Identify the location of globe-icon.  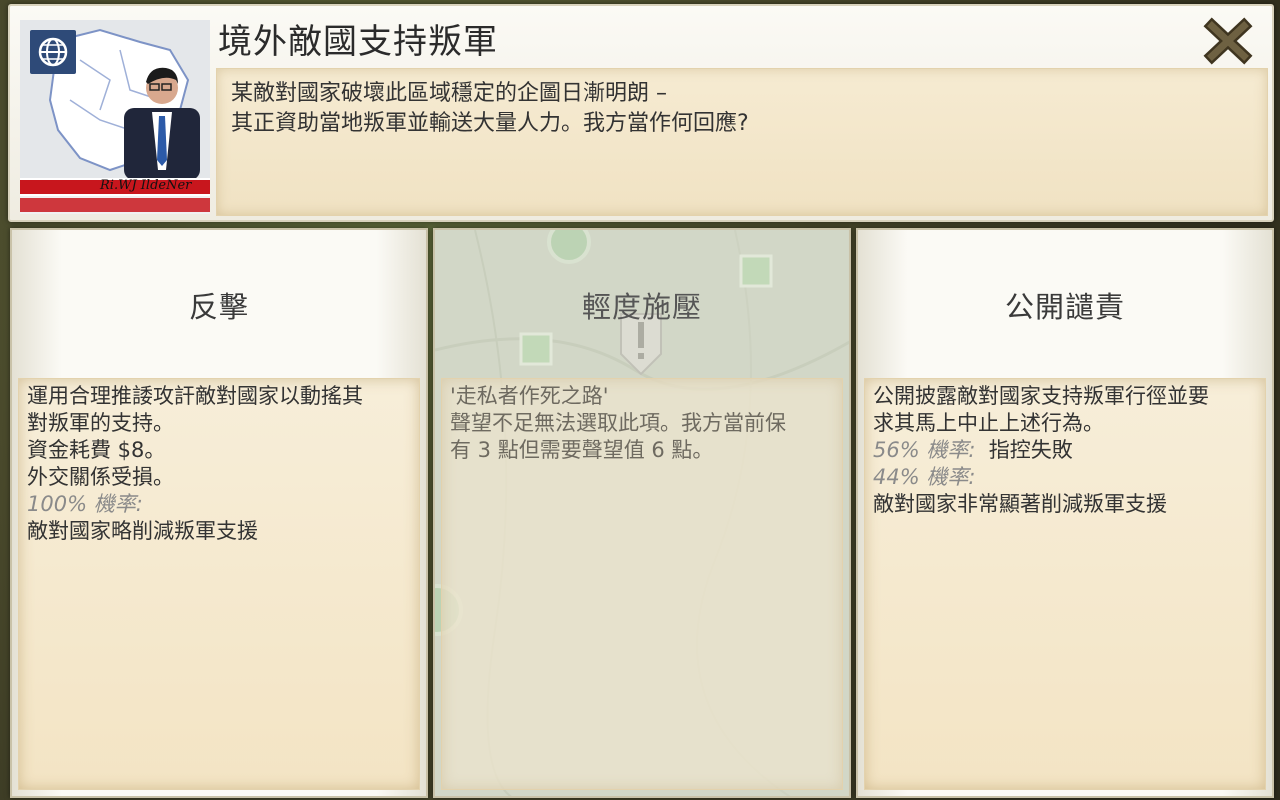
(53, 52).